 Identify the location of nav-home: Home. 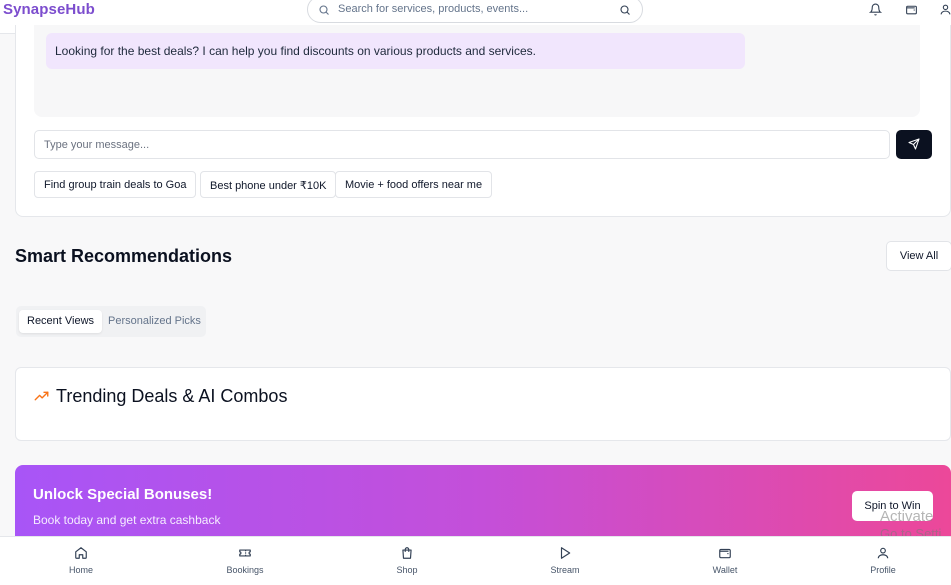
(81, 561).